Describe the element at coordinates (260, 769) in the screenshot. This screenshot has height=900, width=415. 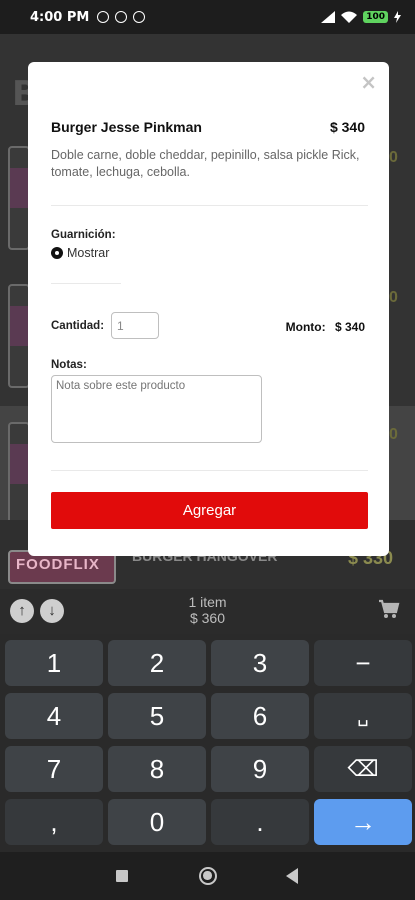
I see `key-9: 9` at that location.